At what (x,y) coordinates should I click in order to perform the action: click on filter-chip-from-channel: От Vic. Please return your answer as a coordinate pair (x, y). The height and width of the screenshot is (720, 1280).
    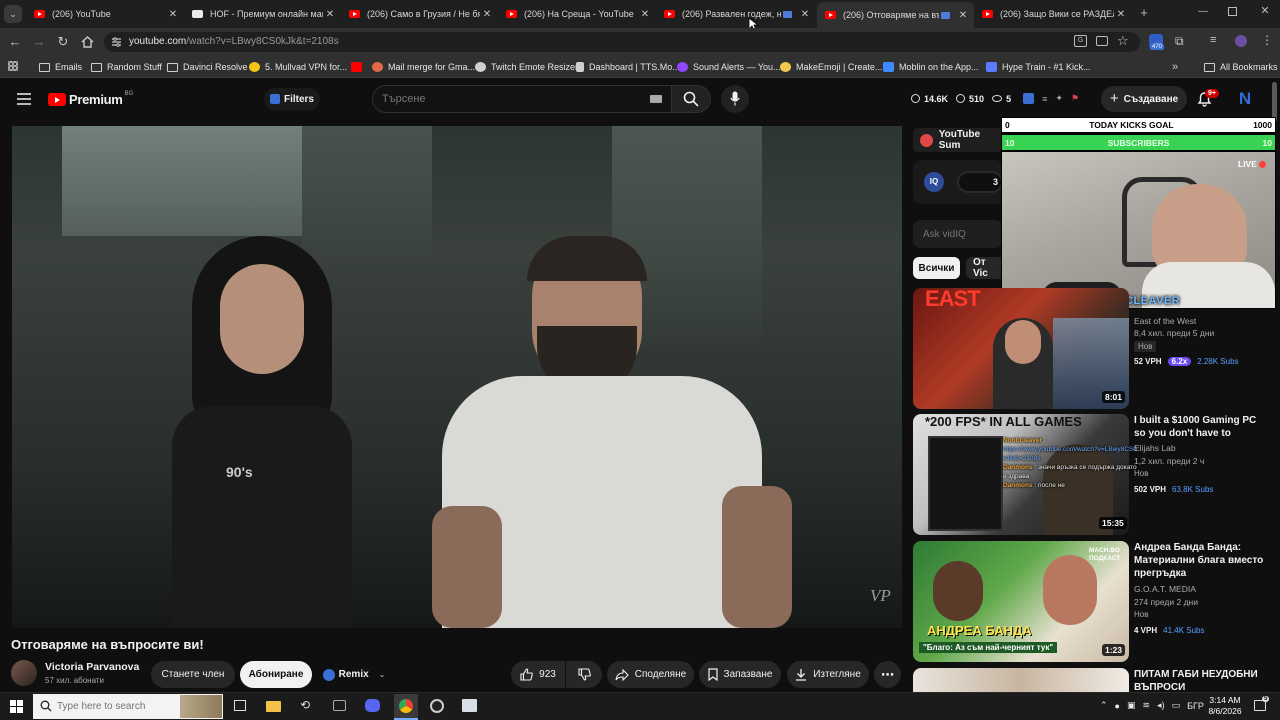
    Looking at the image, I should click on (984, 268).